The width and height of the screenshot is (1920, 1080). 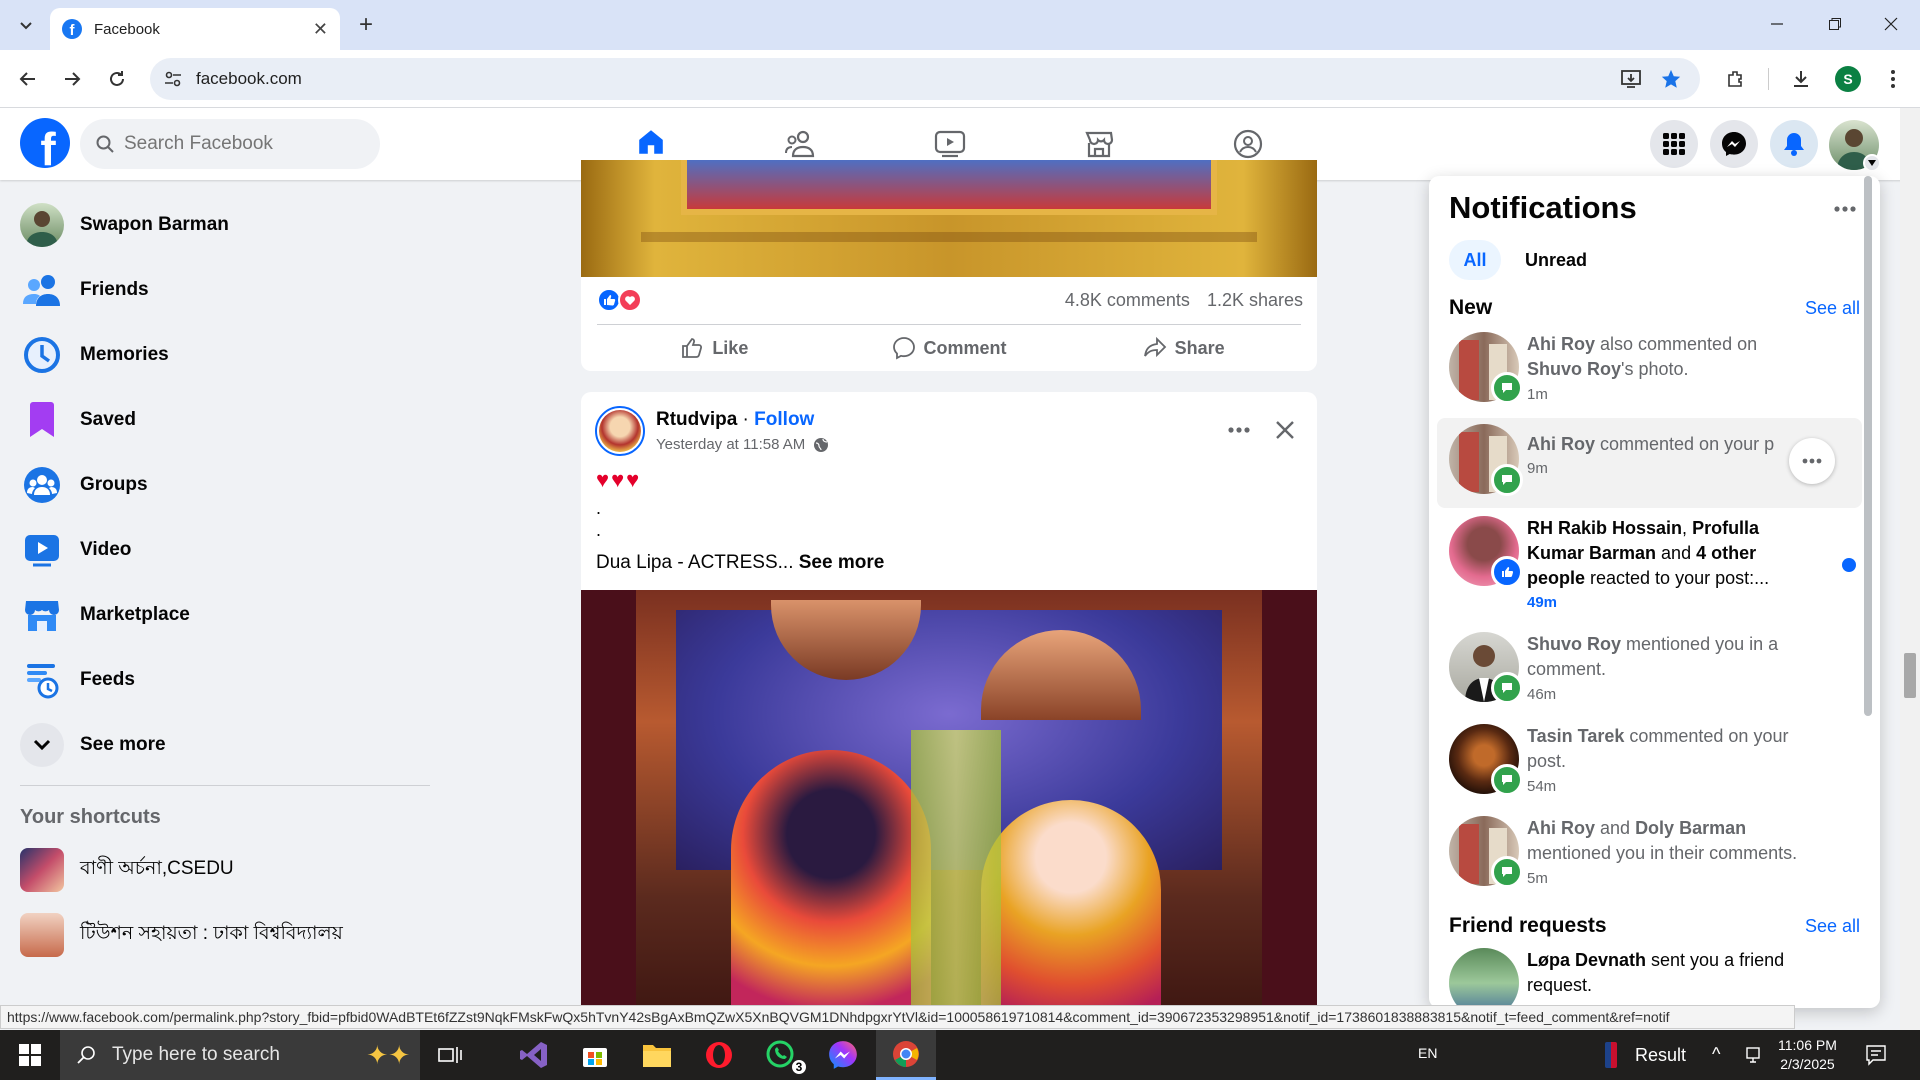 I want to click on notifications-scrollbar, so click(x=1869, y=446).